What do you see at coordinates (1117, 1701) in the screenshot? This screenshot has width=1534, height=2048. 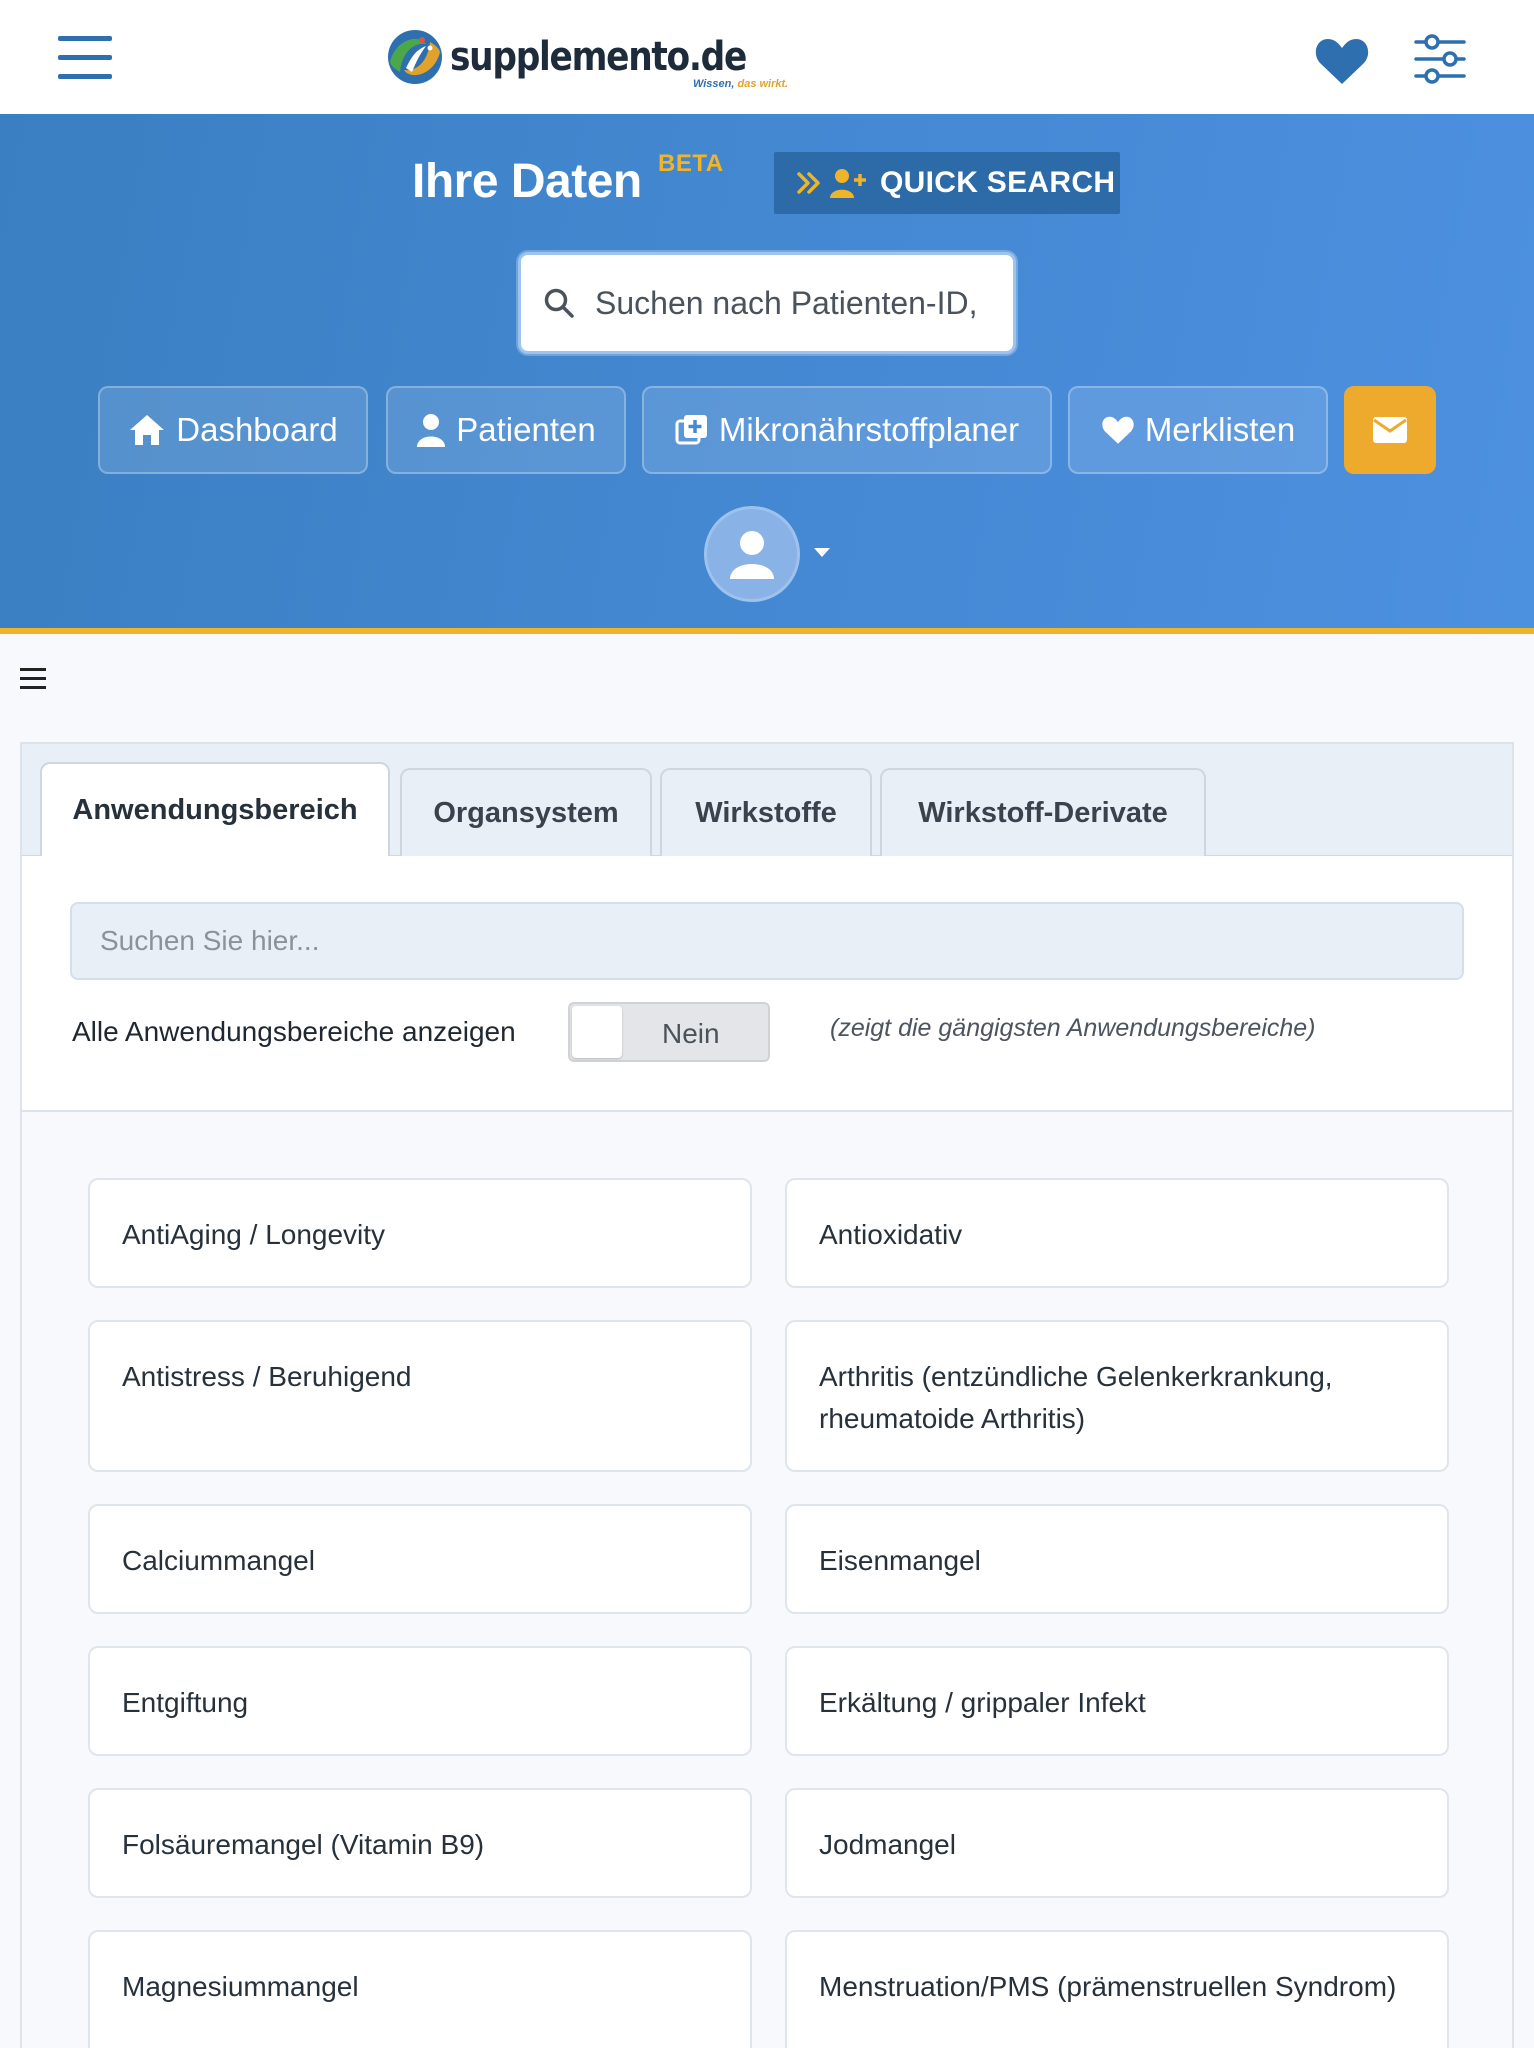 I see `category-card: Erkältung / grippaler Infekt` at bounding box center [1117, 1701].